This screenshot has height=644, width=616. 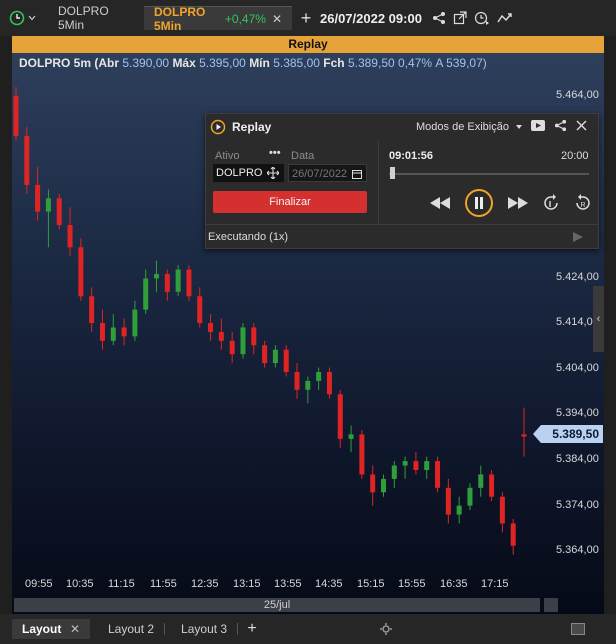 I want to click on x-tick-label: 14:35, so click(x=329, y=584).